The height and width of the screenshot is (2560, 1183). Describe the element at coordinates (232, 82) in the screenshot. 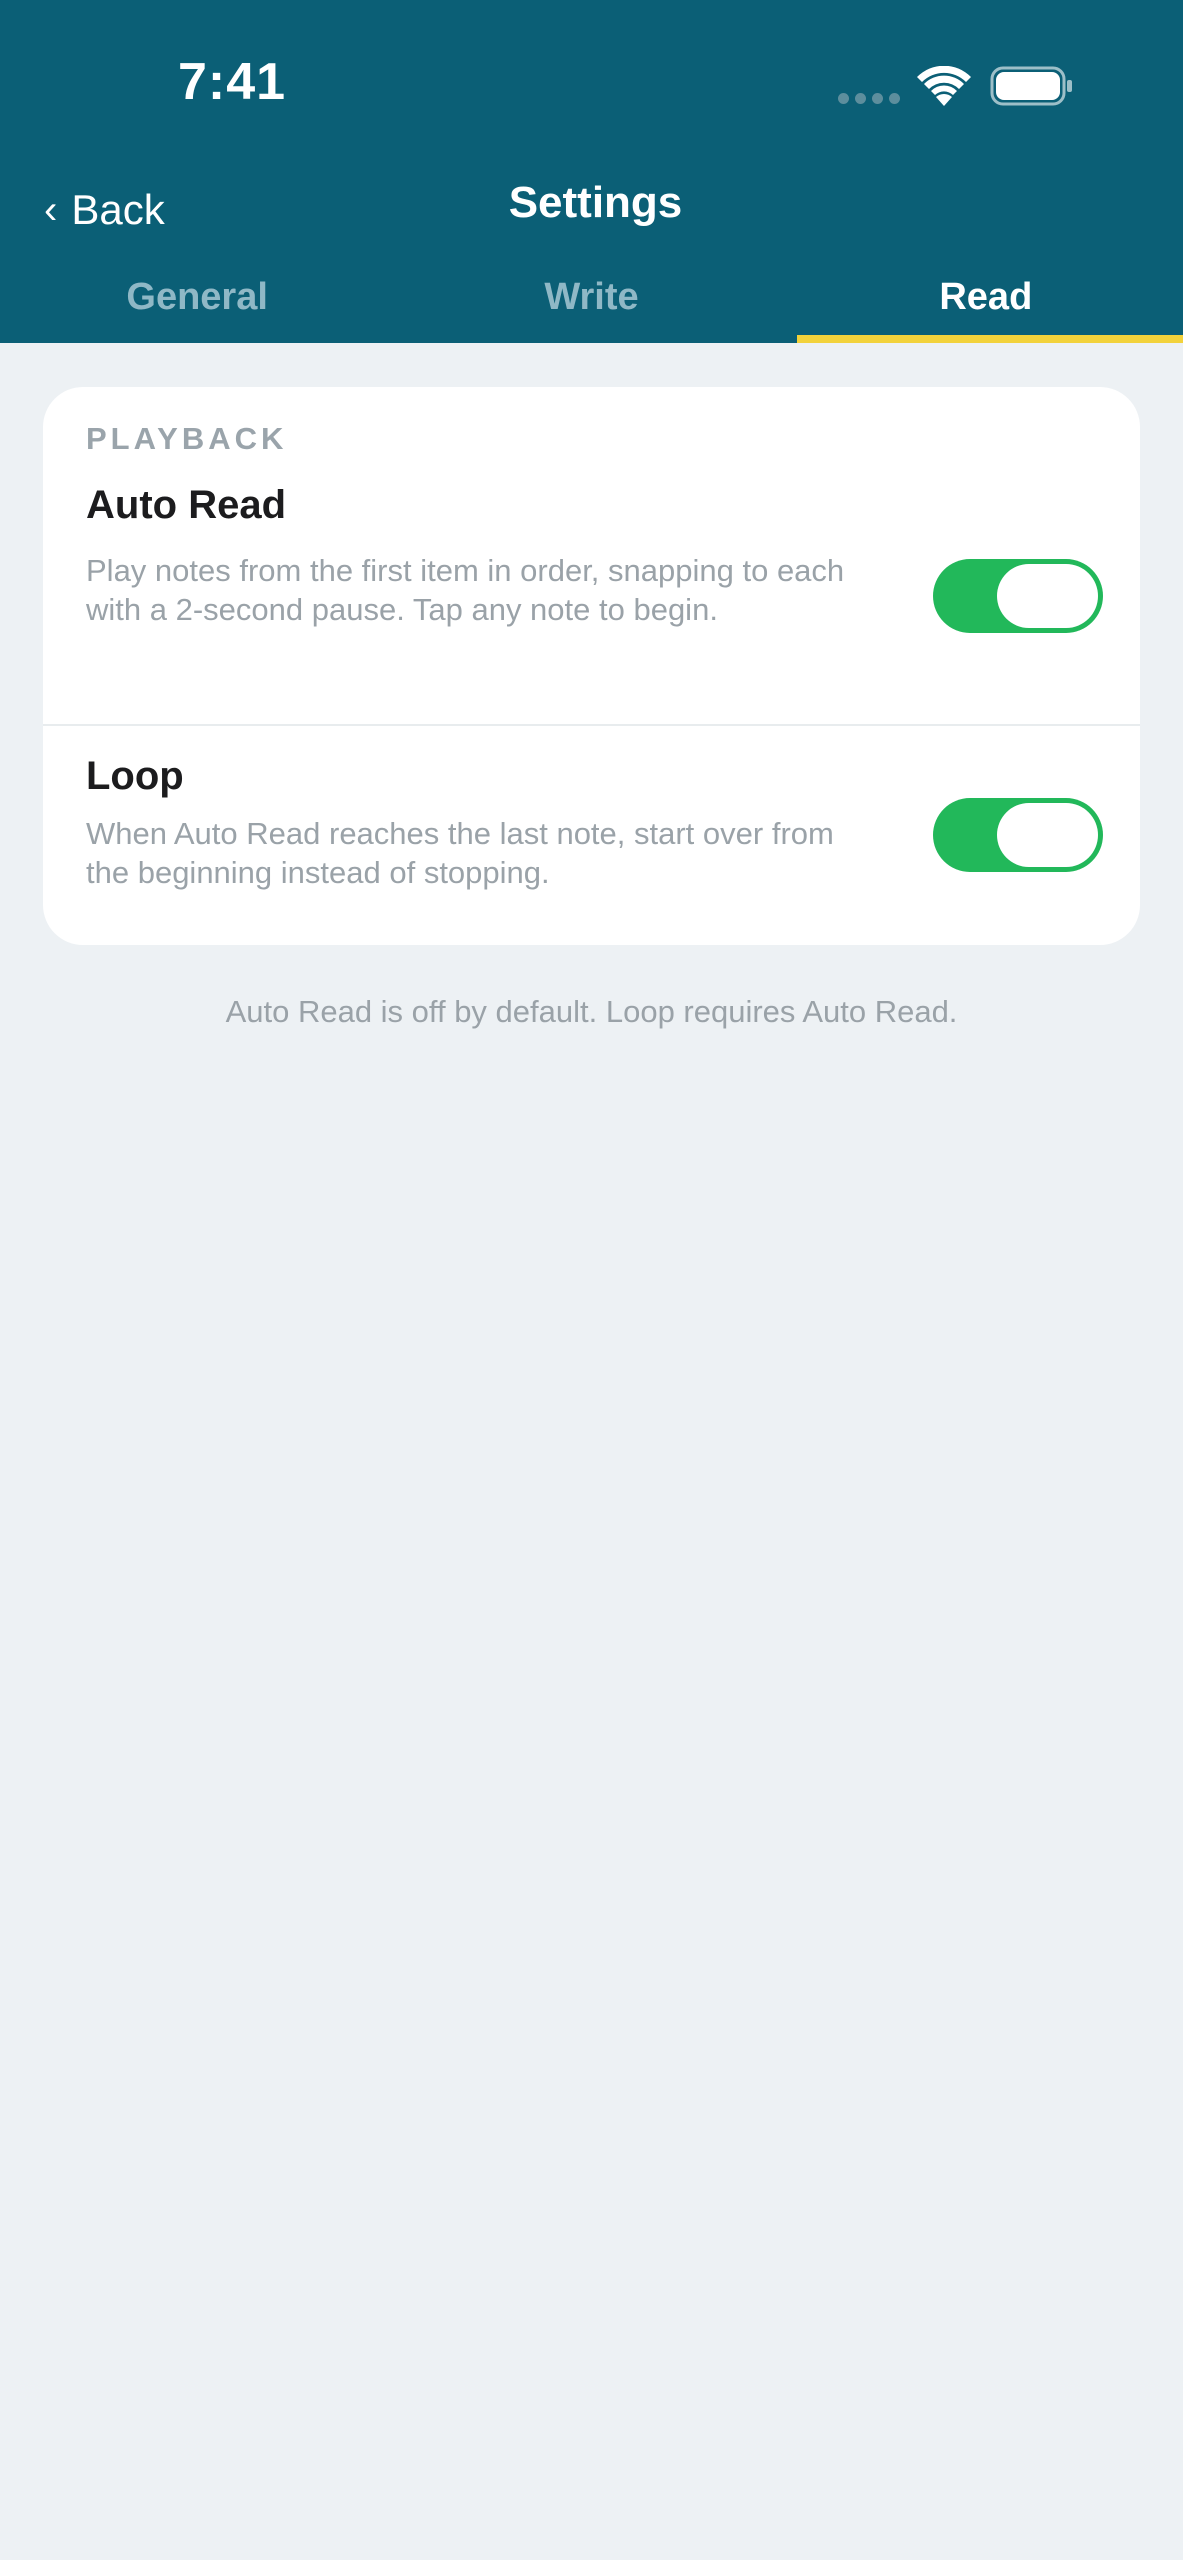

I see `status-time: 7:41` at that location.